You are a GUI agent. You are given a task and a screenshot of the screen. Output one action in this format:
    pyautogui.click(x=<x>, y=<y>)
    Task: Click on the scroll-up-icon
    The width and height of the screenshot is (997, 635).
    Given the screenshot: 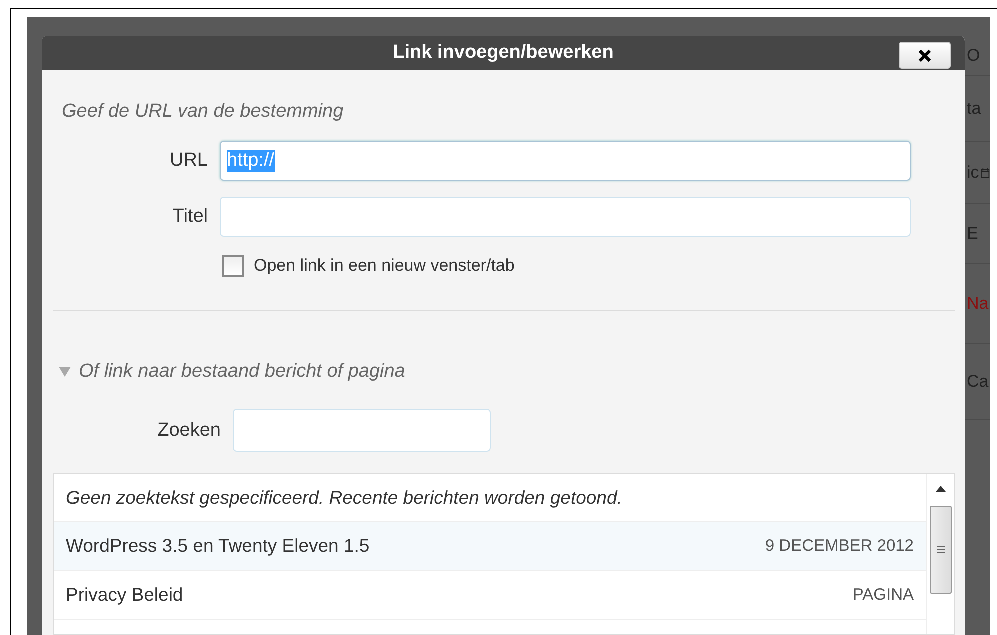 What is the action you would take?
    pyautogui.click(x=941, y=489)
    